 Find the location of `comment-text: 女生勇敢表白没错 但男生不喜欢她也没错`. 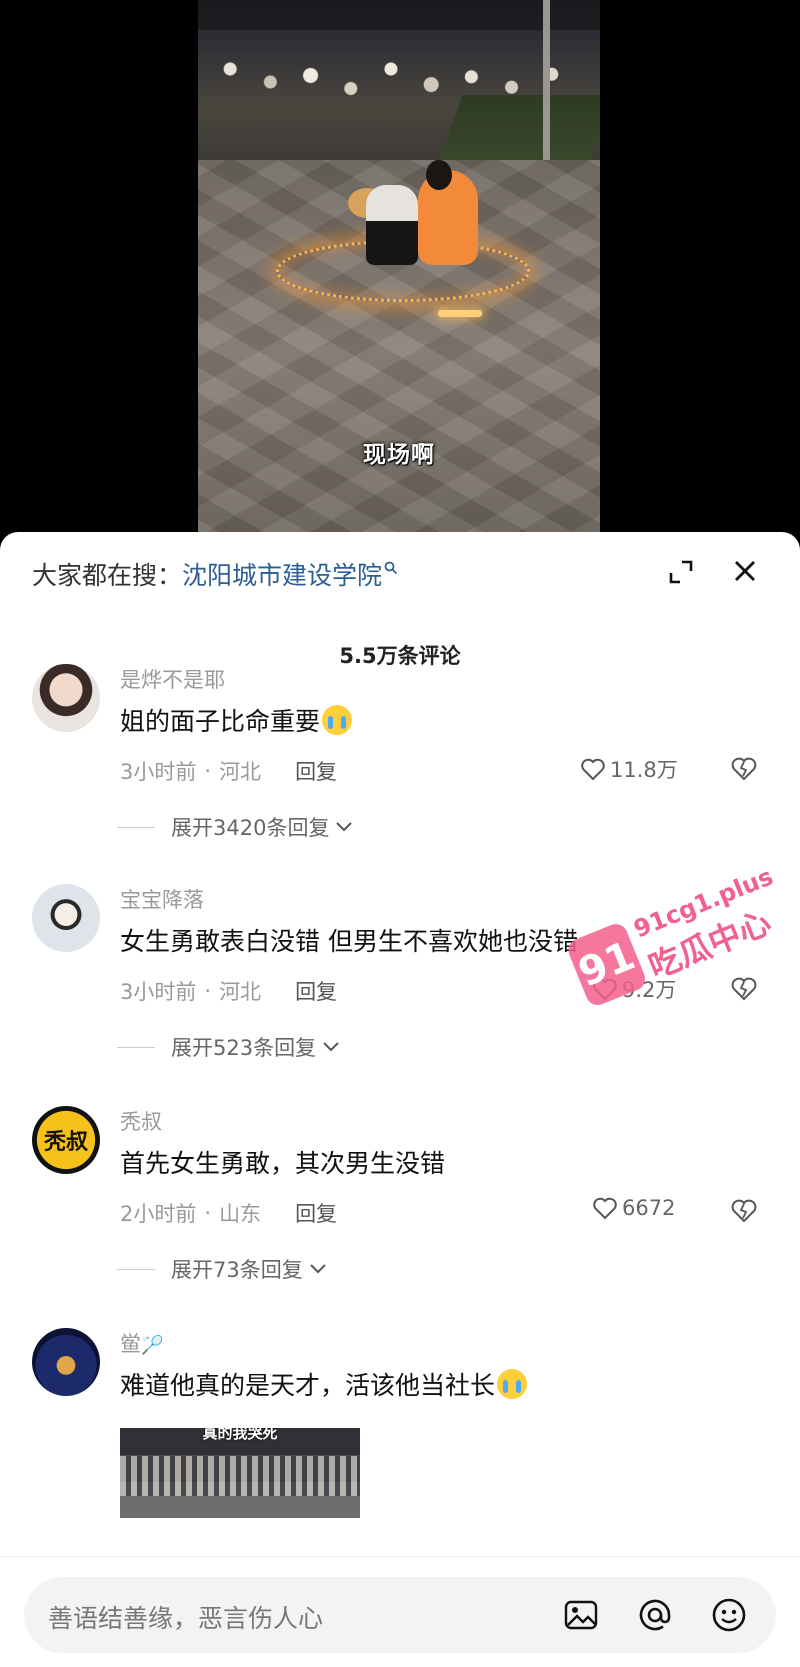

comment-text: 女生勇敢表白没错 但男生不喜欢她也没错 is located at coordinates (349, 940).